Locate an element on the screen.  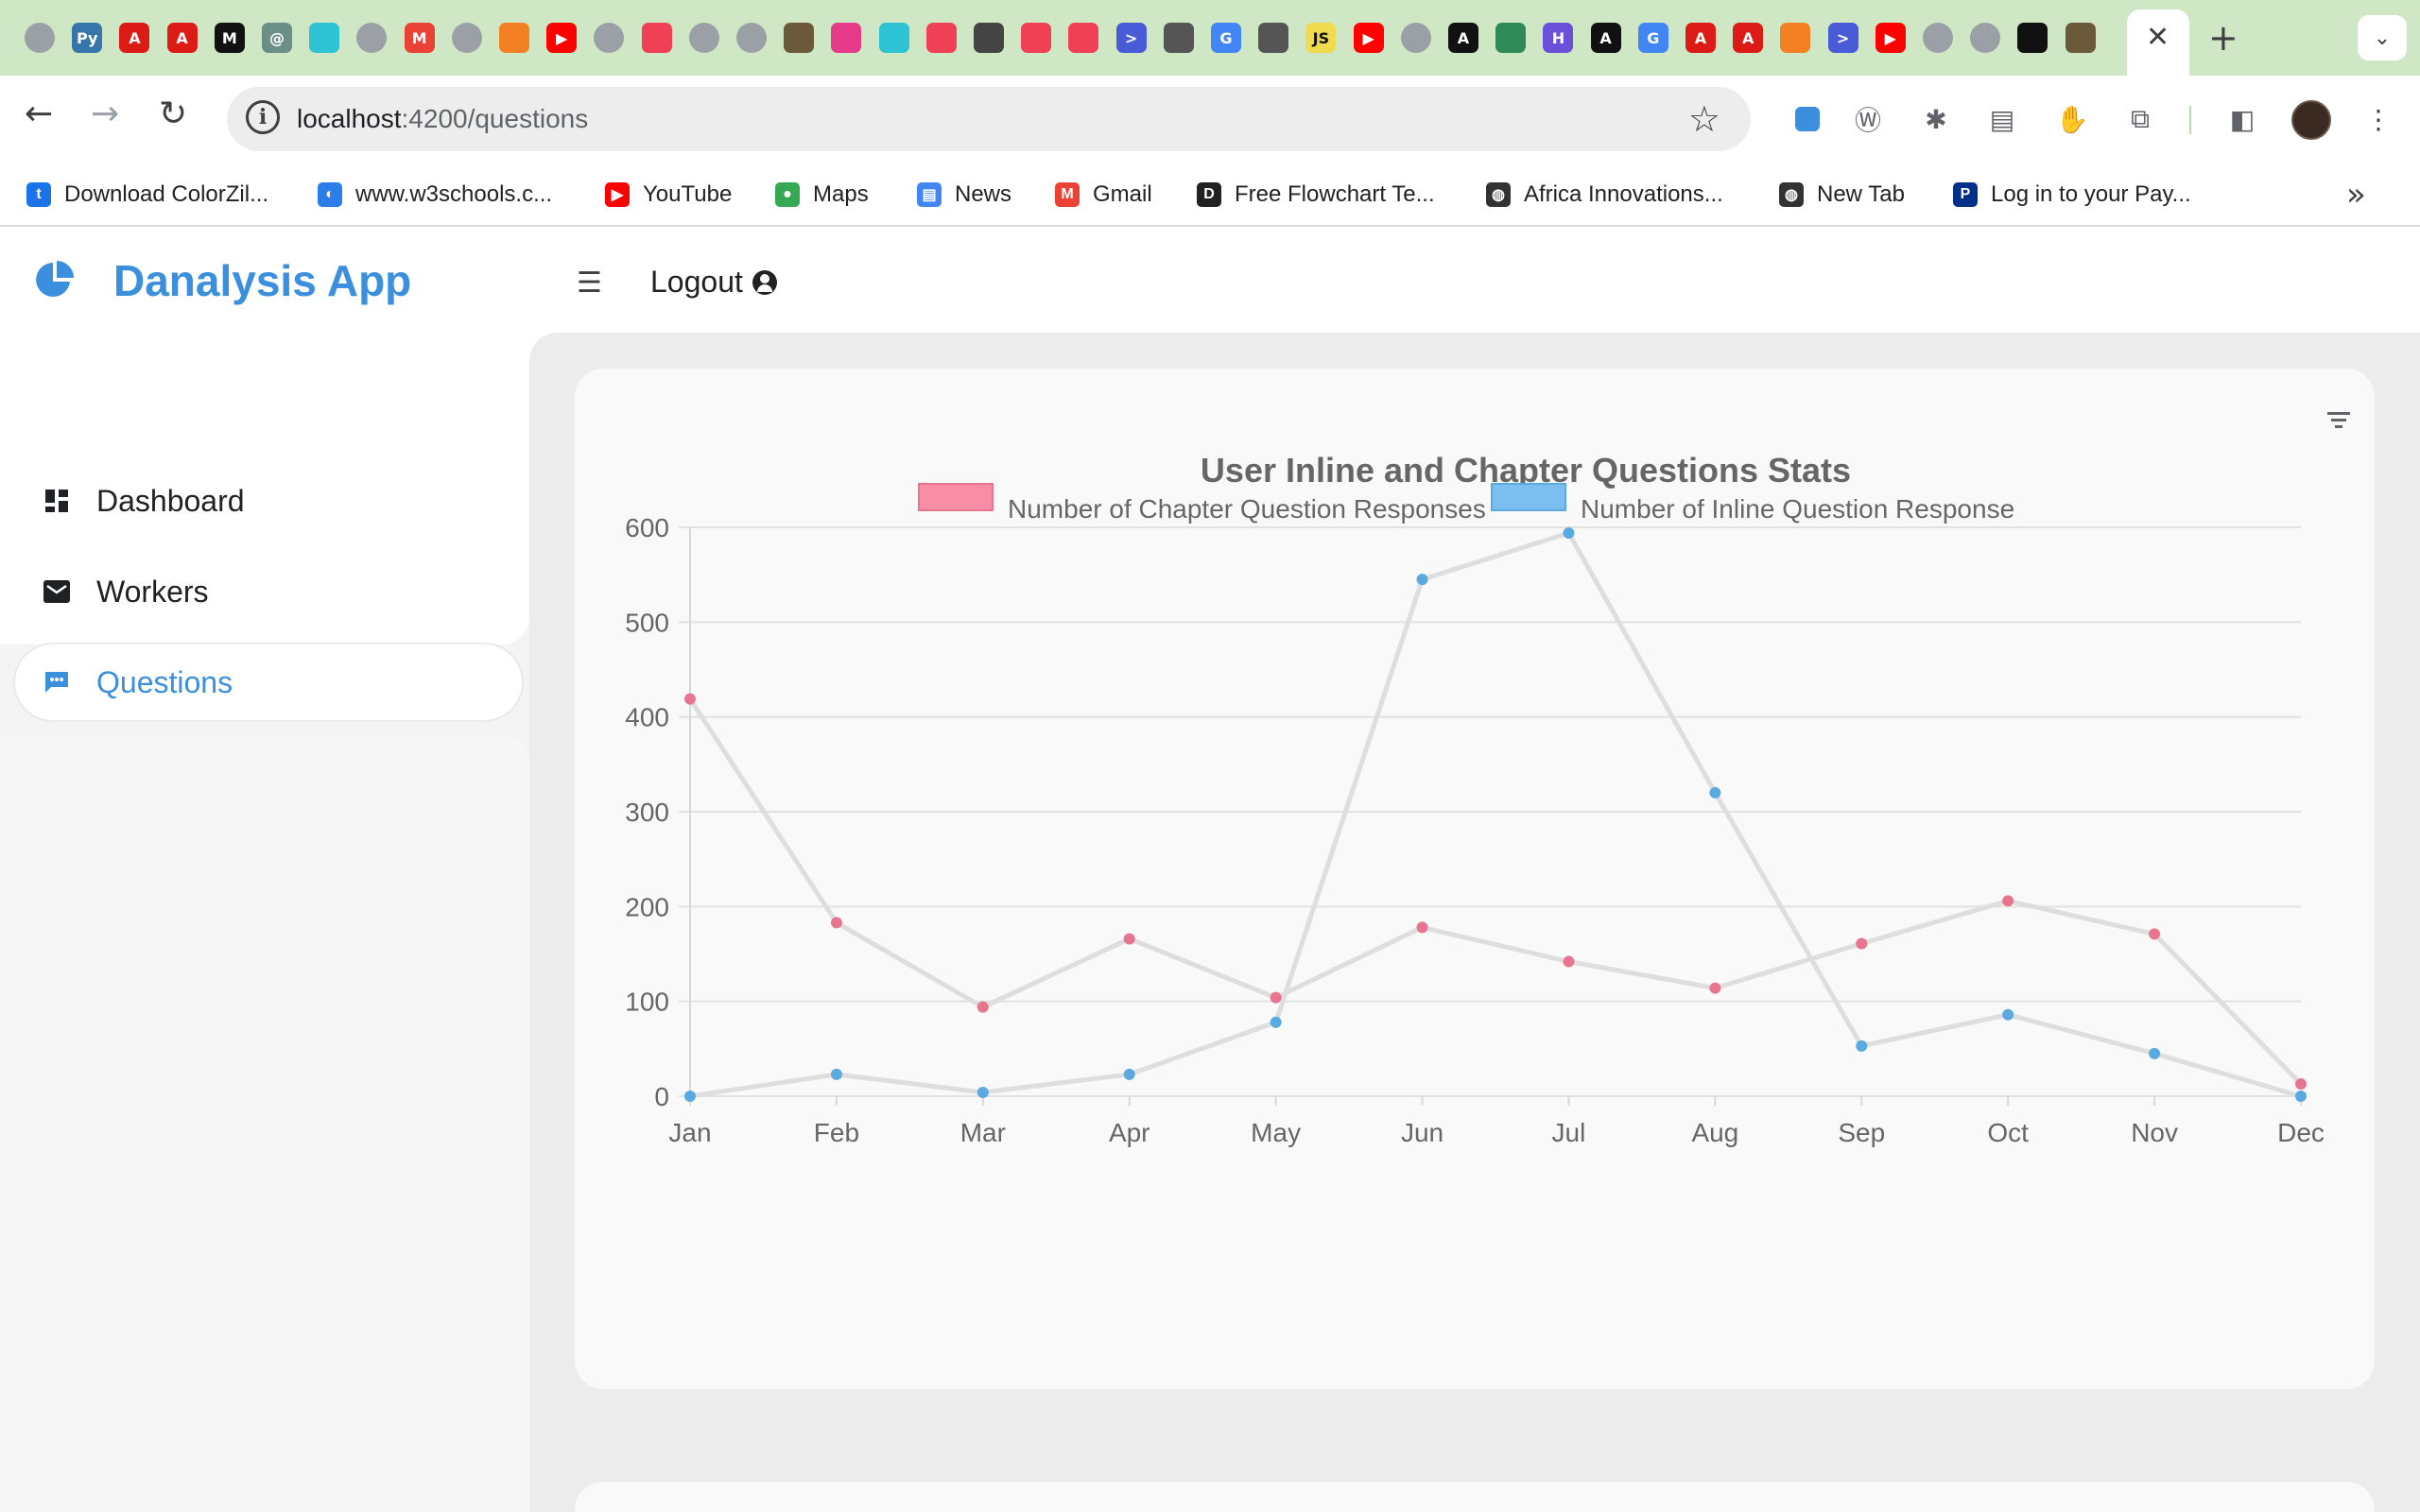
forward-icon: → is located at coordinates (105, 113).